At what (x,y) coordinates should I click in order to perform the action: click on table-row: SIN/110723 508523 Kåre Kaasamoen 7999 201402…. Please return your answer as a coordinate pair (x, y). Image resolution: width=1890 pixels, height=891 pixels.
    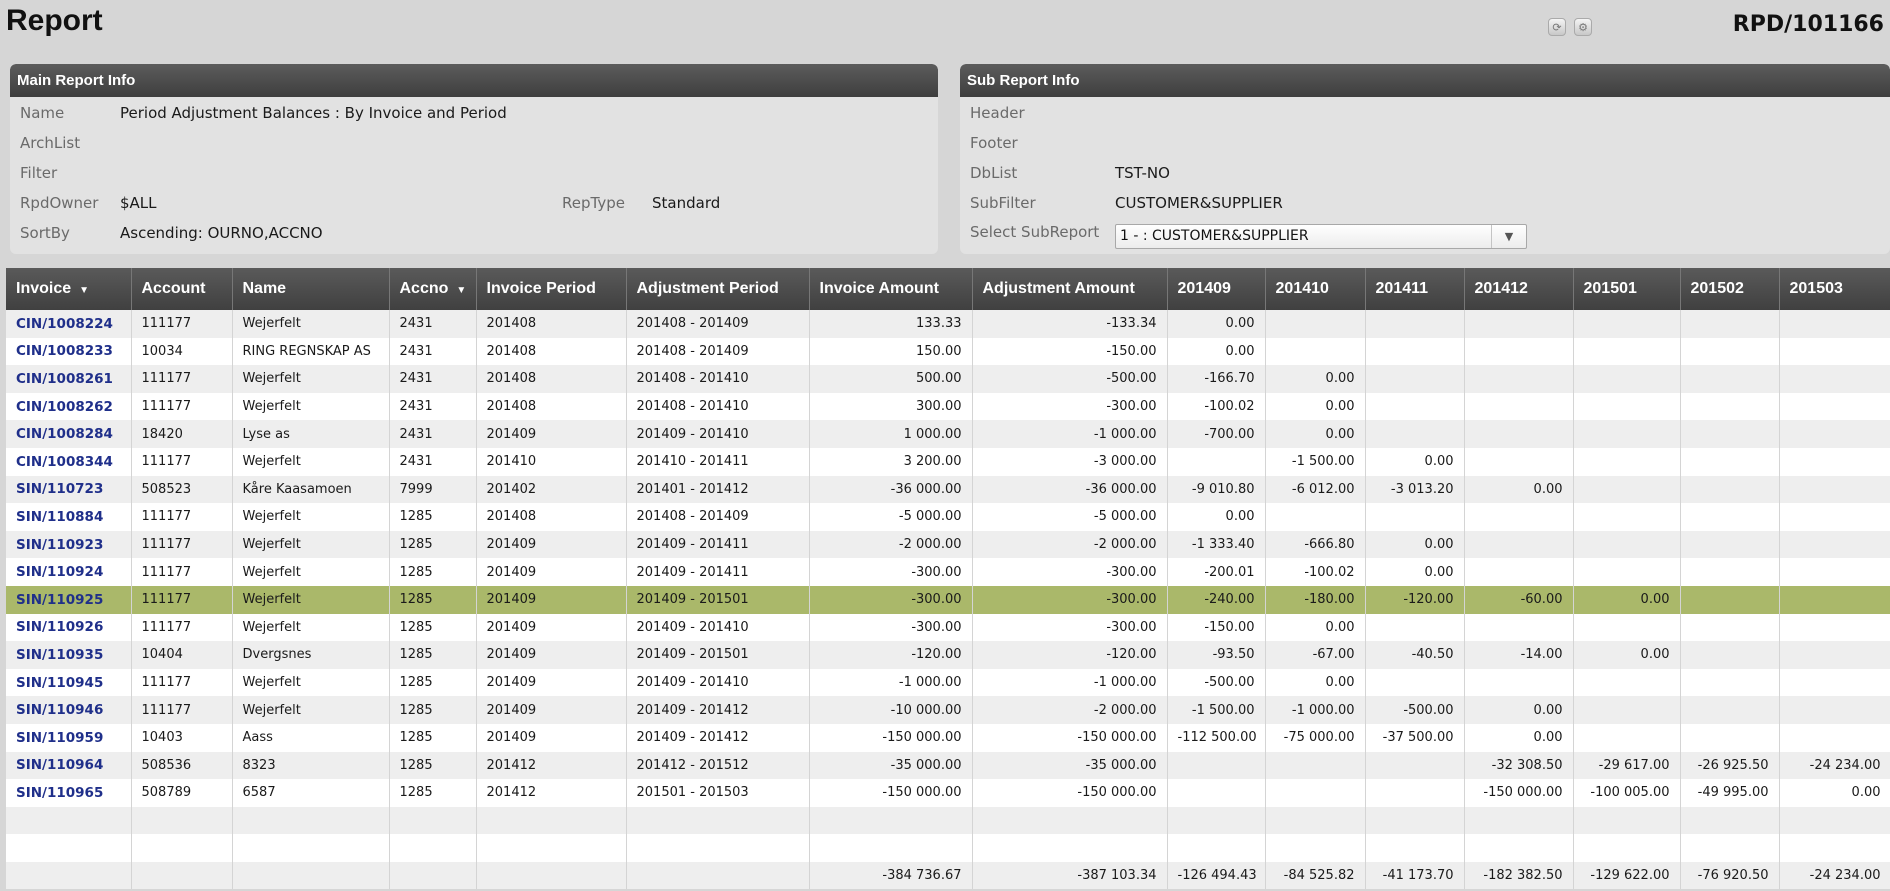
    Looking at the image, I should click on (948, 489).